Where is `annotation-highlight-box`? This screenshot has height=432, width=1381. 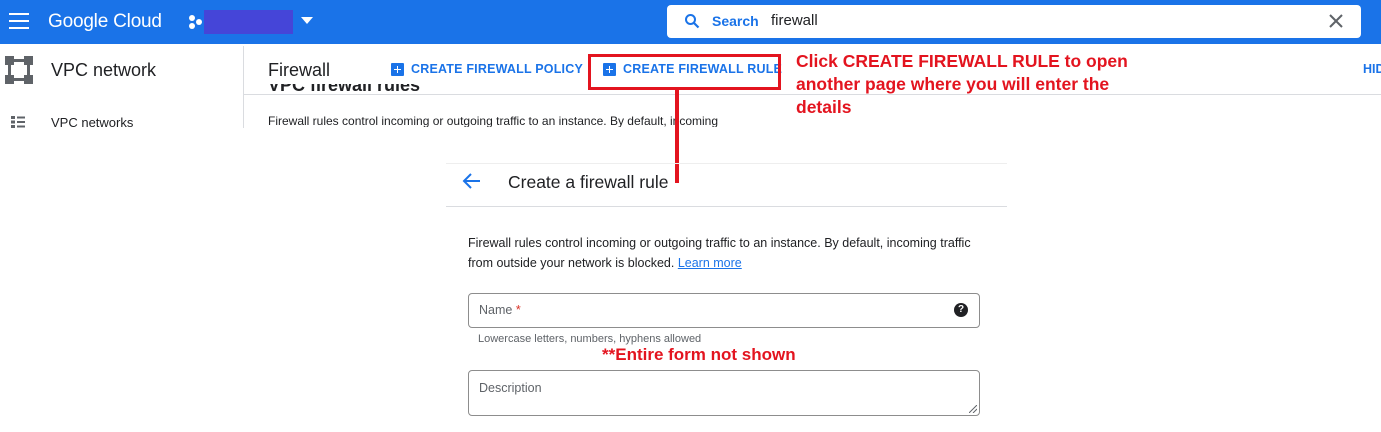 annotation-highlight-box is located at coordinates (684, 72).